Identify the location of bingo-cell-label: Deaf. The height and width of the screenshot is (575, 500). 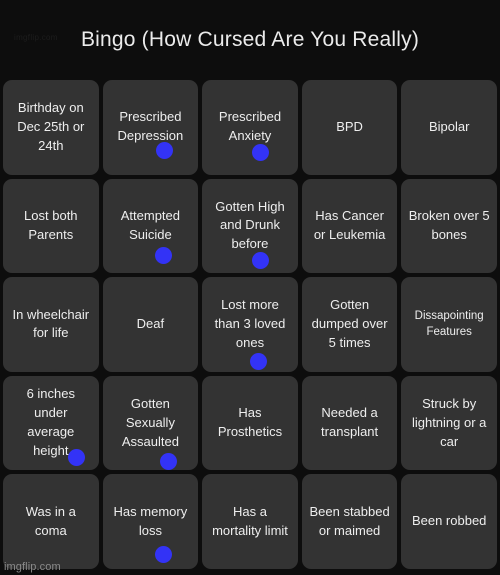
(150, 324).